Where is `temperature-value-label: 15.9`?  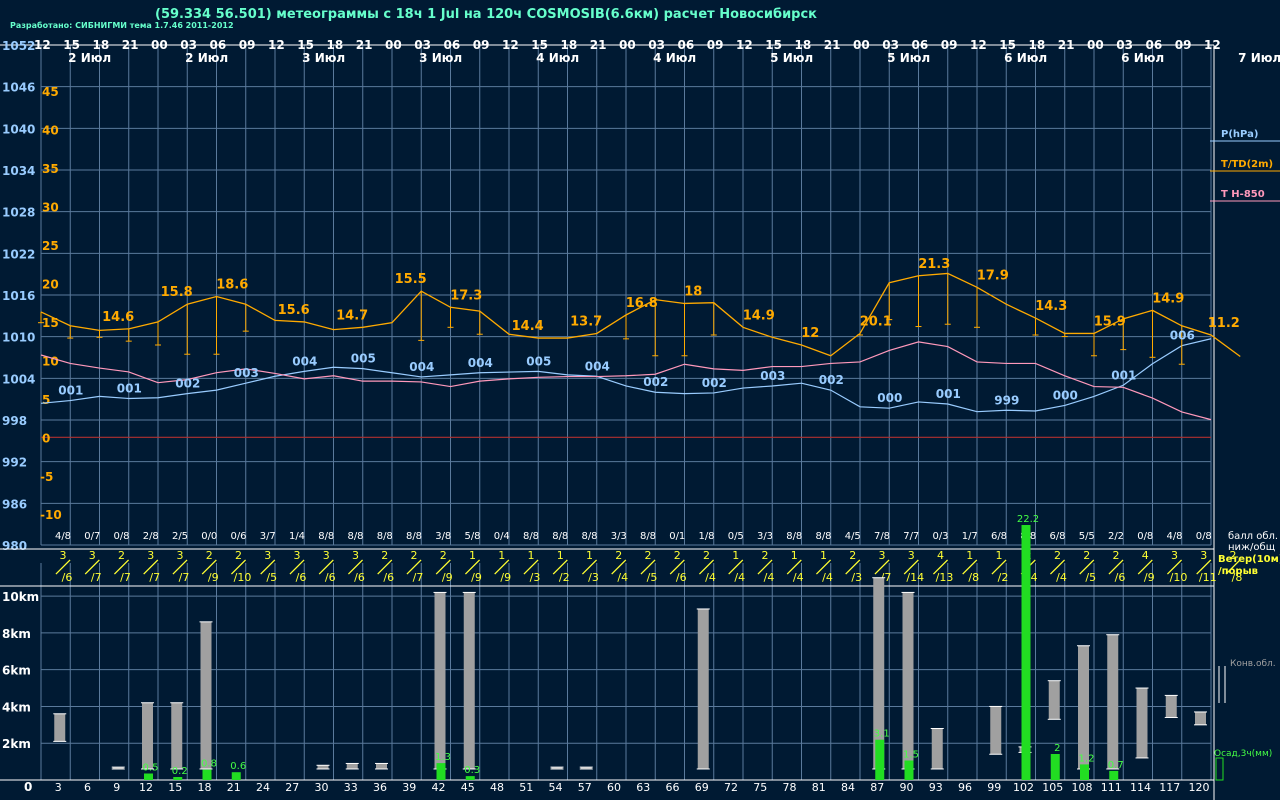
temperature-value-label: 15.9 is located at coordinates (1110, 321).